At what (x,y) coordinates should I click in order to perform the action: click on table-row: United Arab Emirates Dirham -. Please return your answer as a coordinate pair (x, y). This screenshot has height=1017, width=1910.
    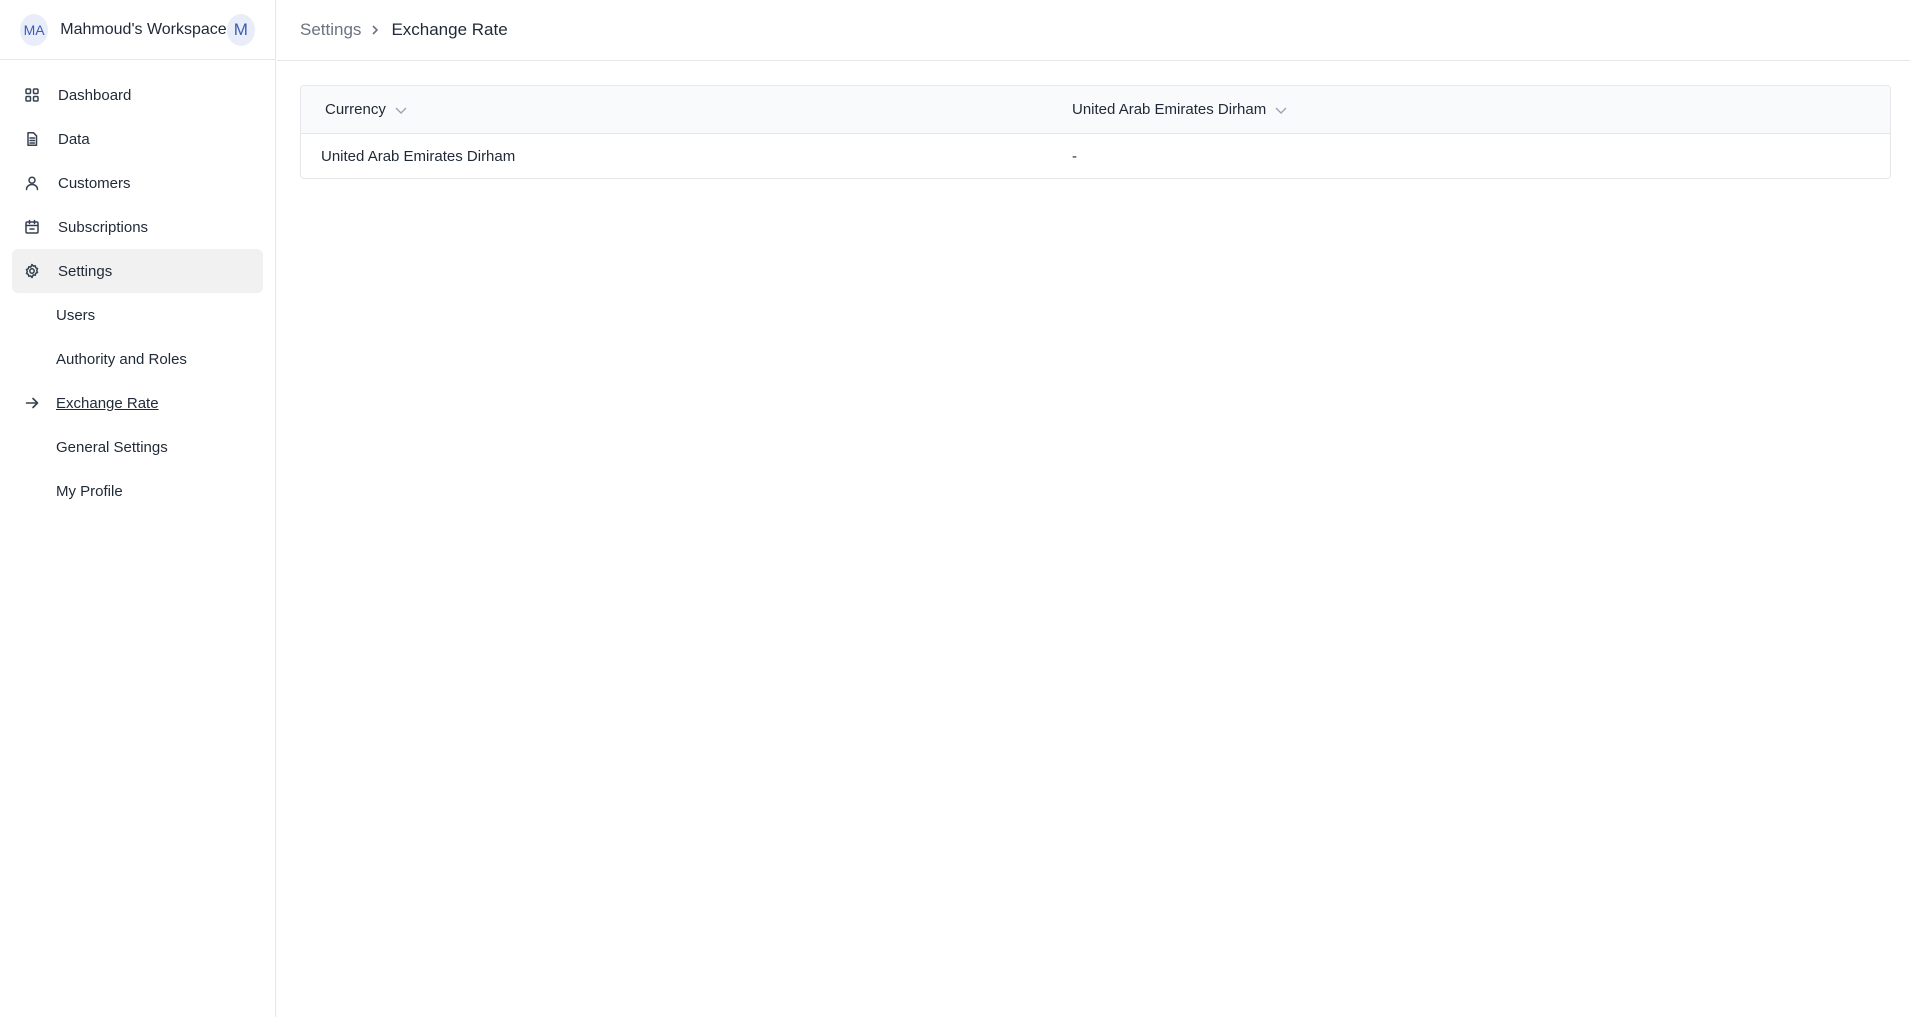
    Looking at the image, I should click on (1095, 156).